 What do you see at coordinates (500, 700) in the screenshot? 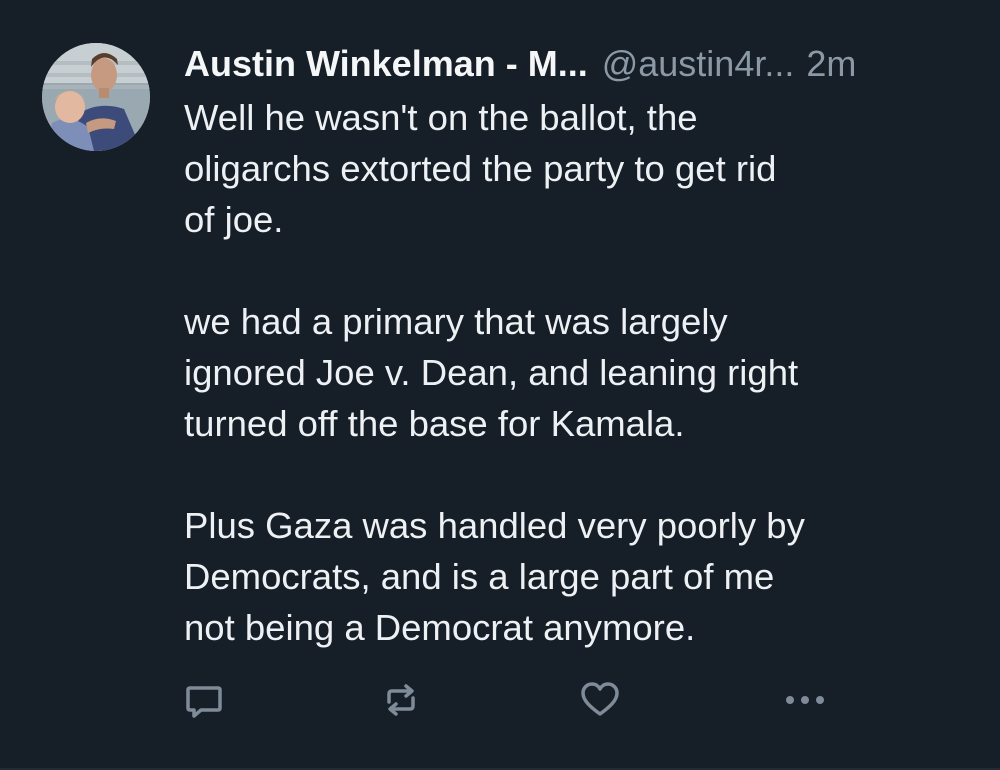
I see `post-actions-bar` at bounding box center [500, 700].